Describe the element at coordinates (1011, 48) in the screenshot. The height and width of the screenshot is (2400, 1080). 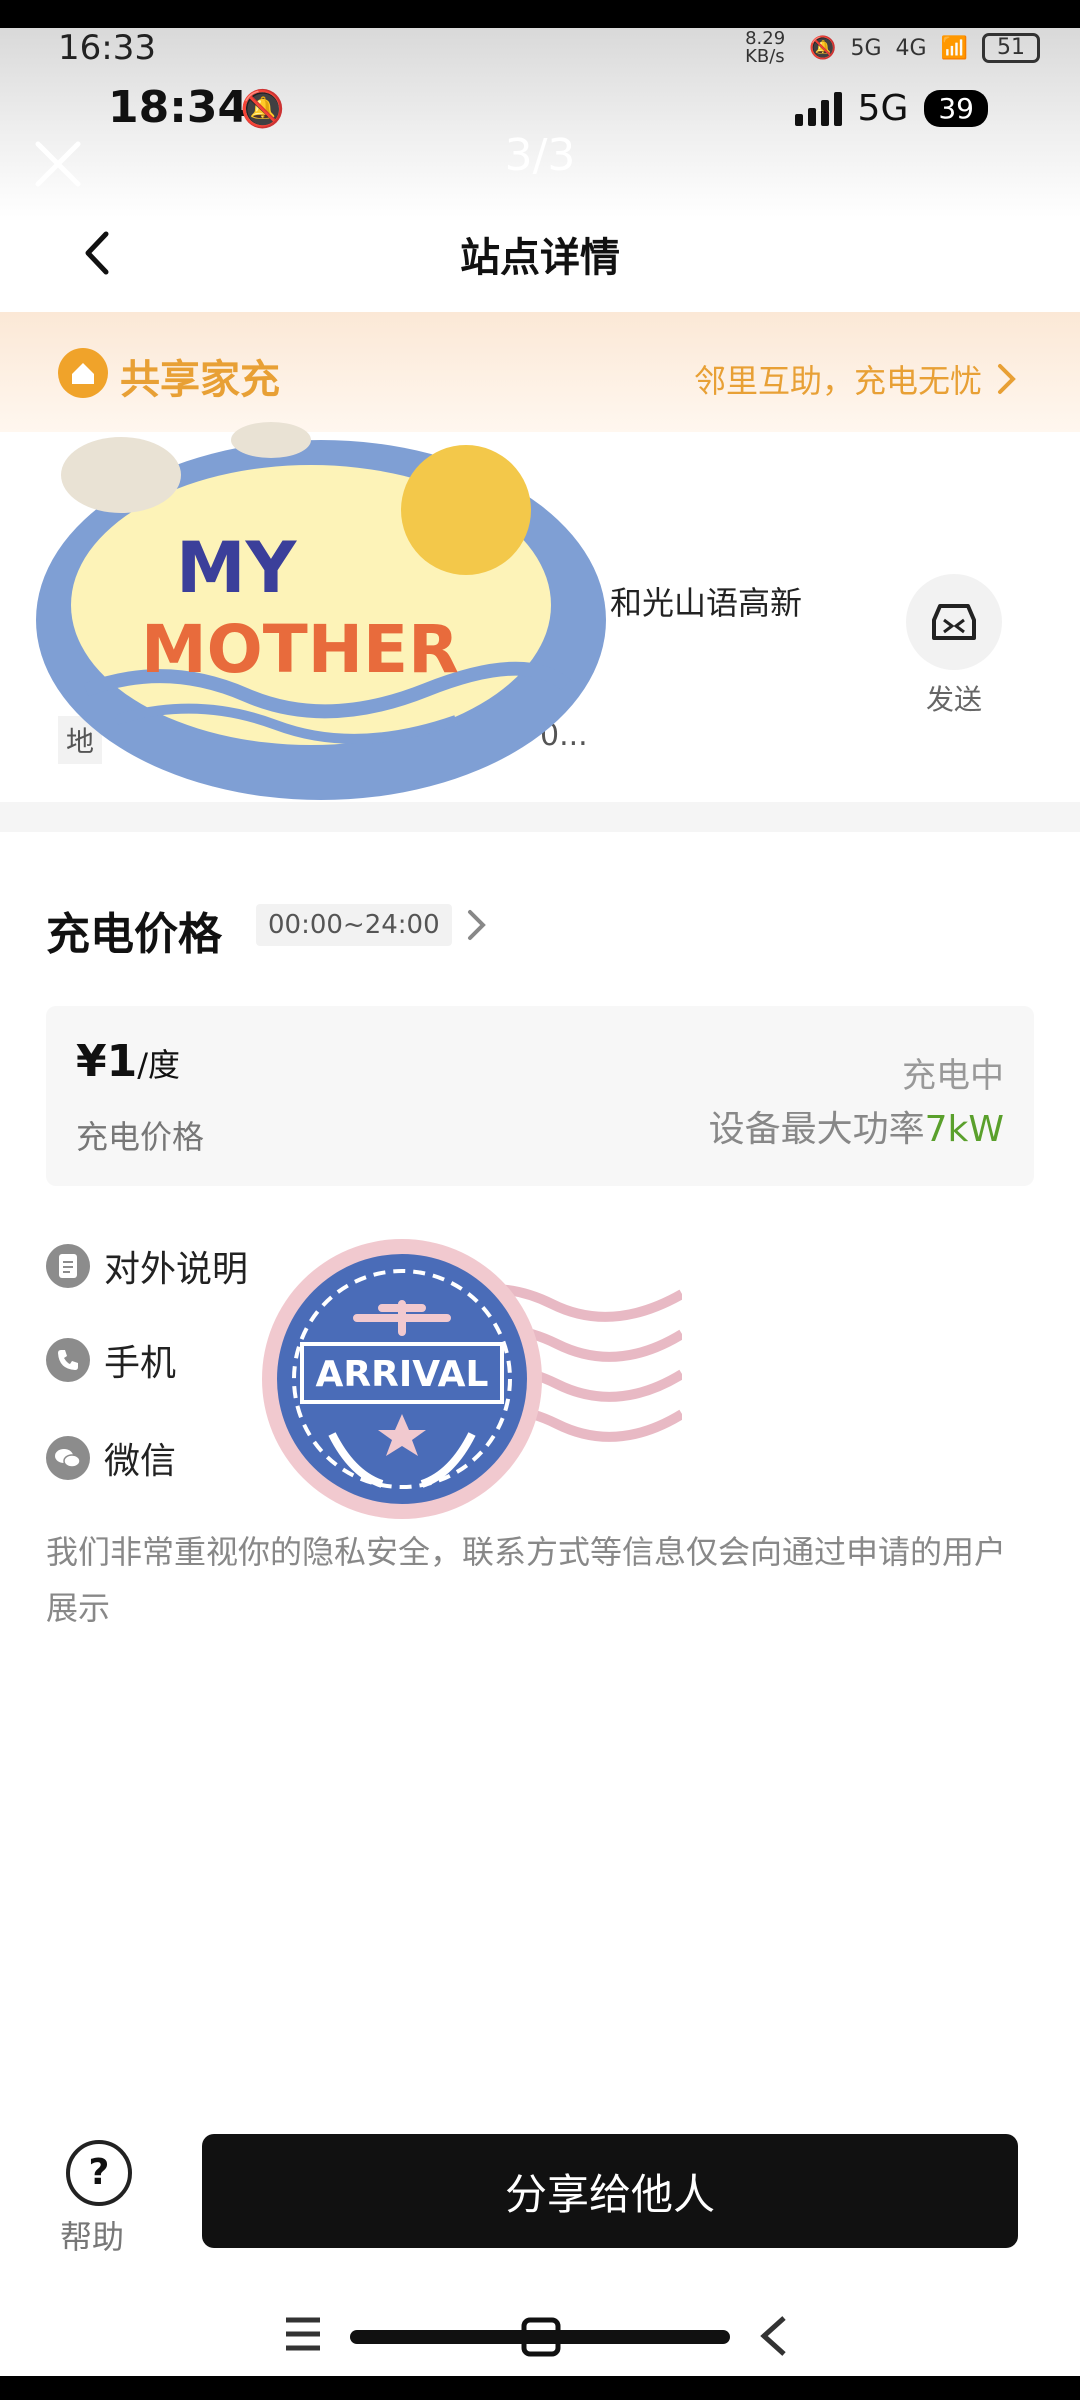
I see `system-battery: 51` at that location.